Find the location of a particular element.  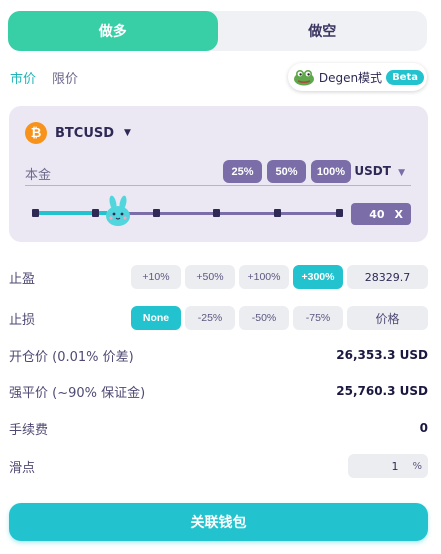

take-profit-50-button: +50% is located at coordinates (210, 277).